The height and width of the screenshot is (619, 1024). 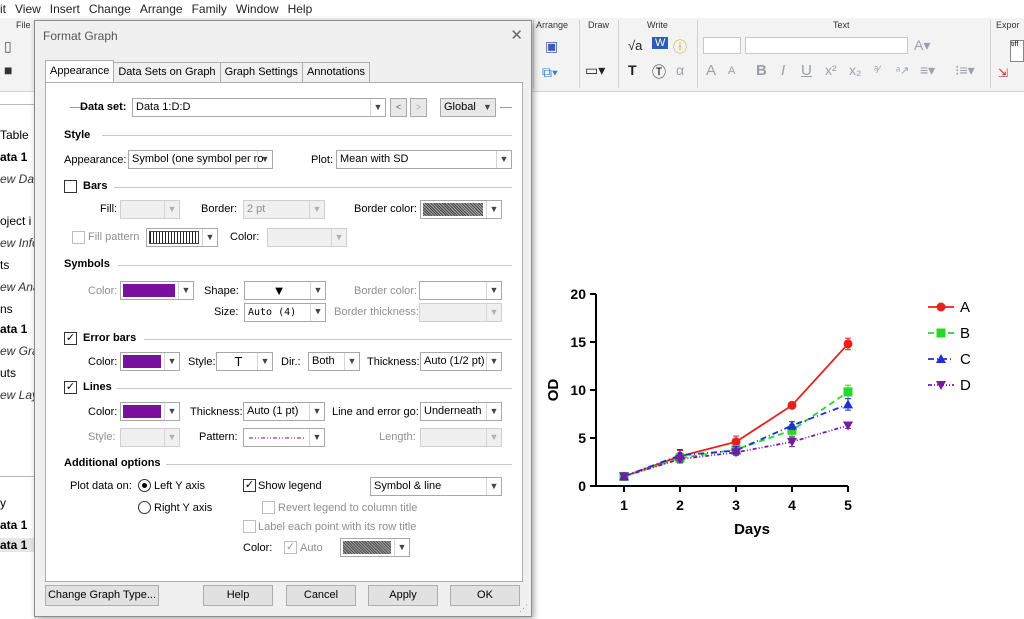 I want to click on save-icon: ■, so click(x=8, y=70).